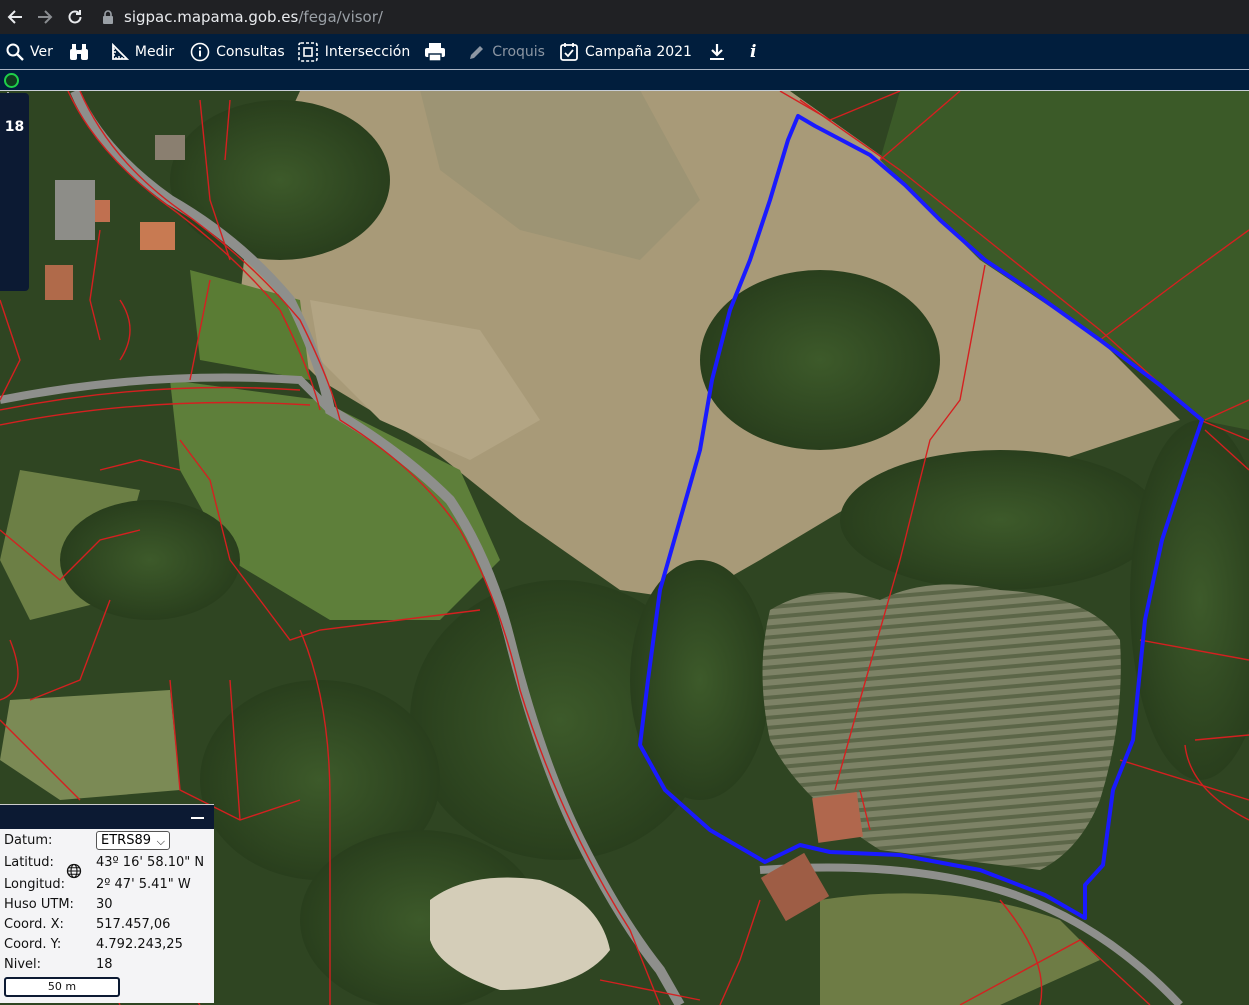 The width and height of the screenshot is (1249, 1005). I want to click on toolbar-download, so click(720, 52).